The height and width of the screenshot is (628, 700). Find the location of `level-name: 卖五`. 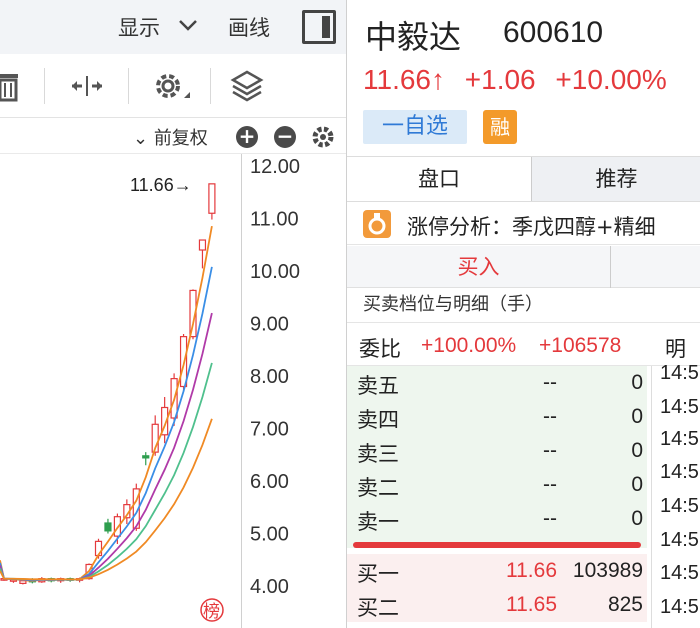

level-name: 卖五 is located at coordinates (378, 386).